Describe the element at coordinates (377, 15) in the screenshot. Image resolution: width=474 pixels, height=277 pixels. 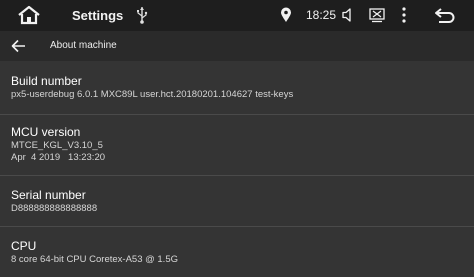
I see `screenshot-icon` at that location.